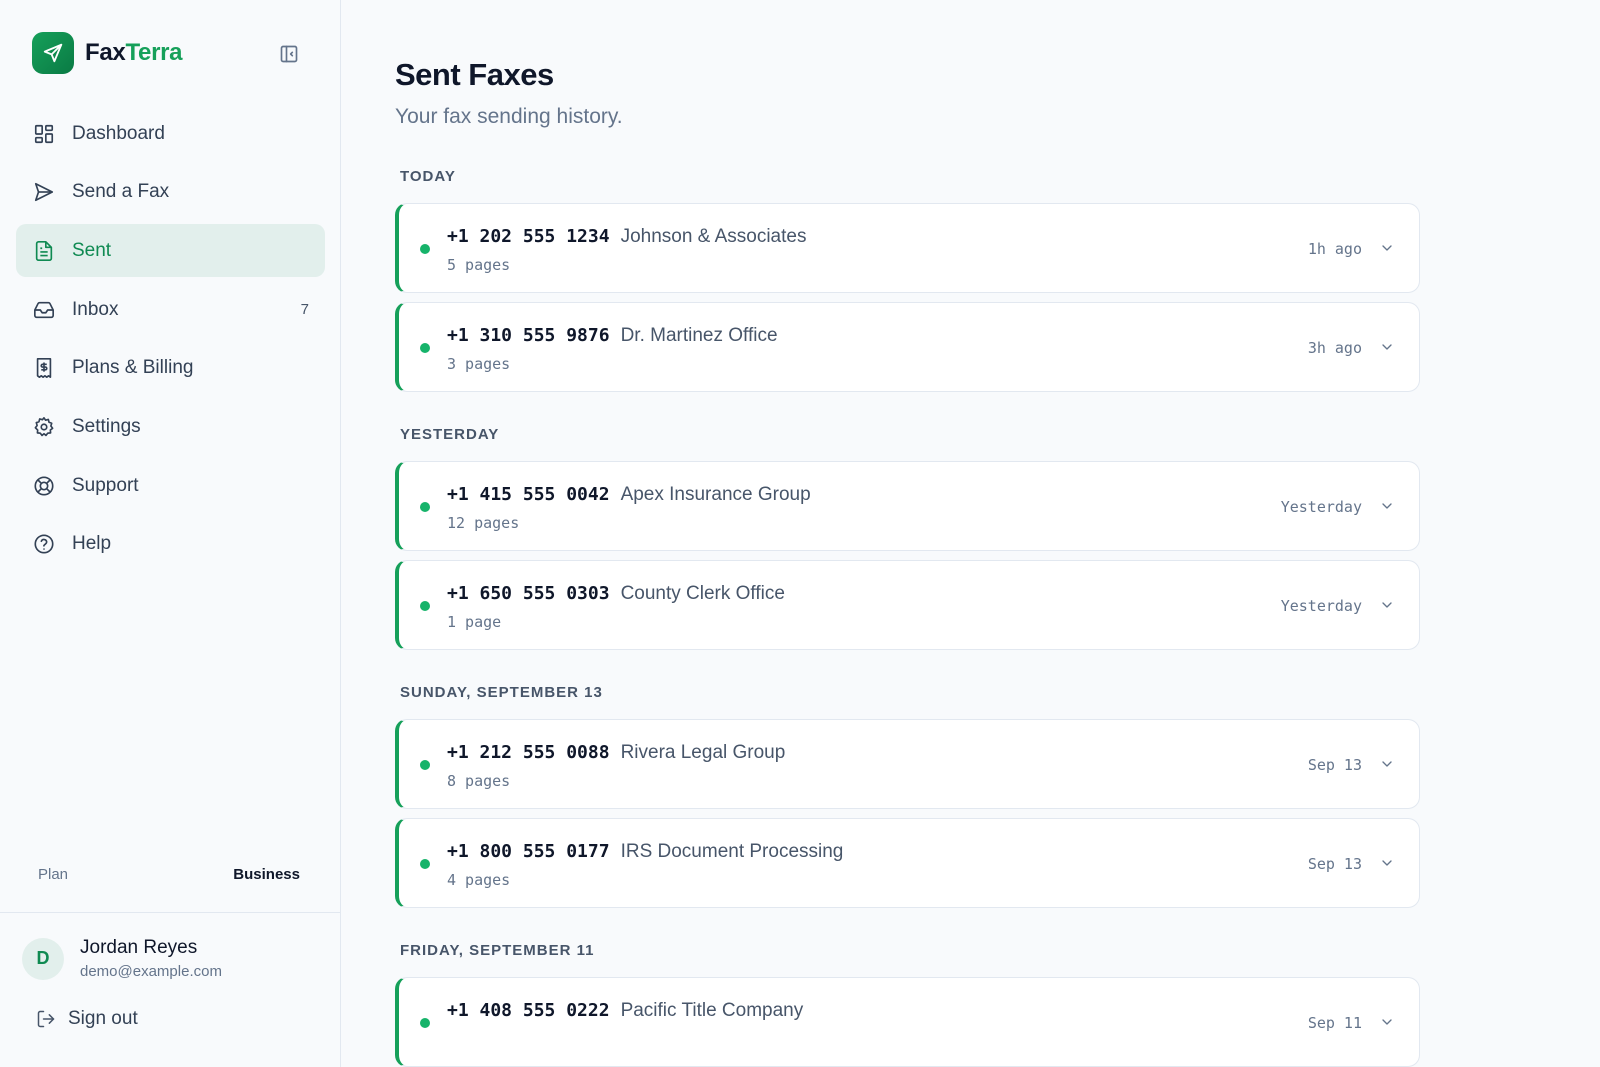 This screenshot has width=1600, height=1067. I want to click on fax-number: +1 800 555 0177, so click(528, 851).